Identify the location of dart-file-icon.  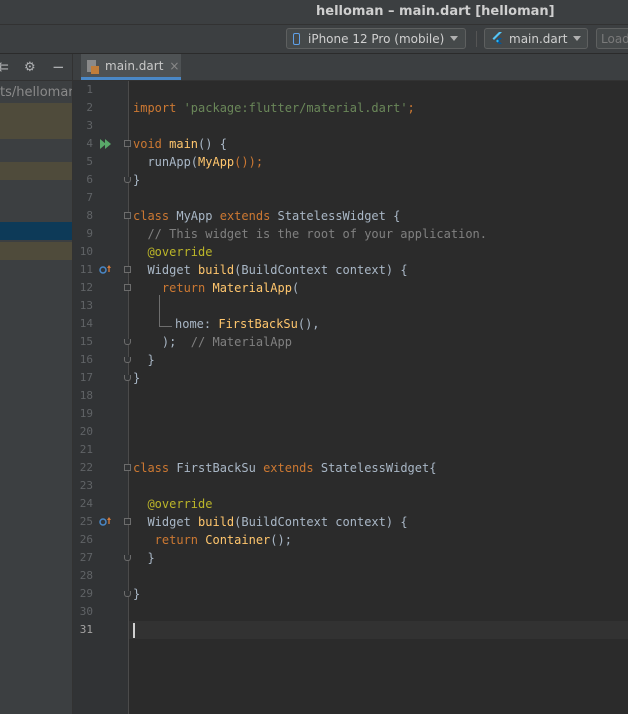
(93, 66).